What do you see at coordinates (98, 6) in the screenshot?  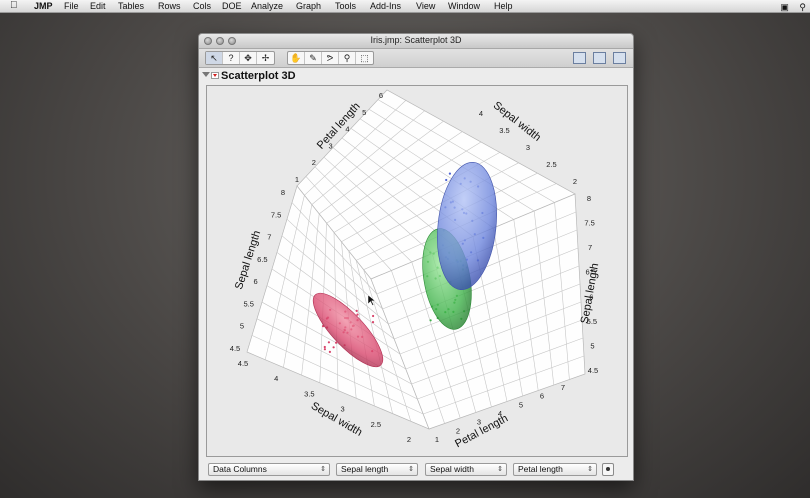 I see `menu-edit: Edit` at bounding box center [98, 6].